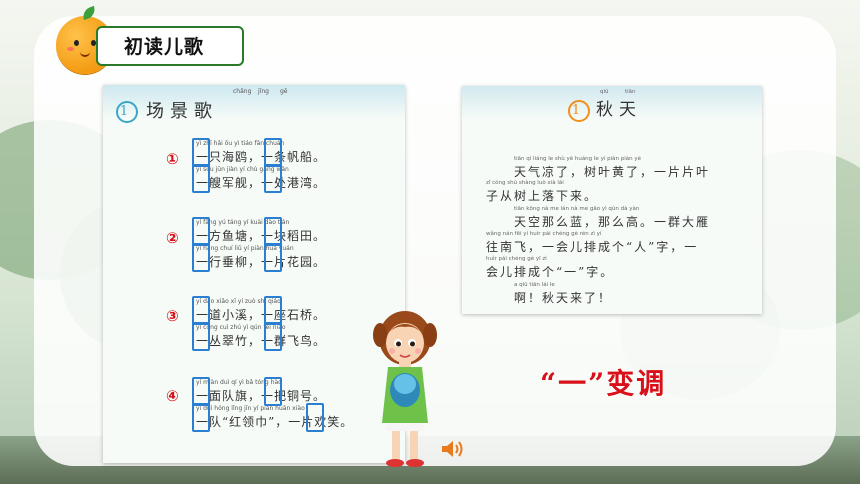  I want to click on line-pinyin: yí duì hóng lǐng jīn yí piàn huān xiào, so click(250, 408).